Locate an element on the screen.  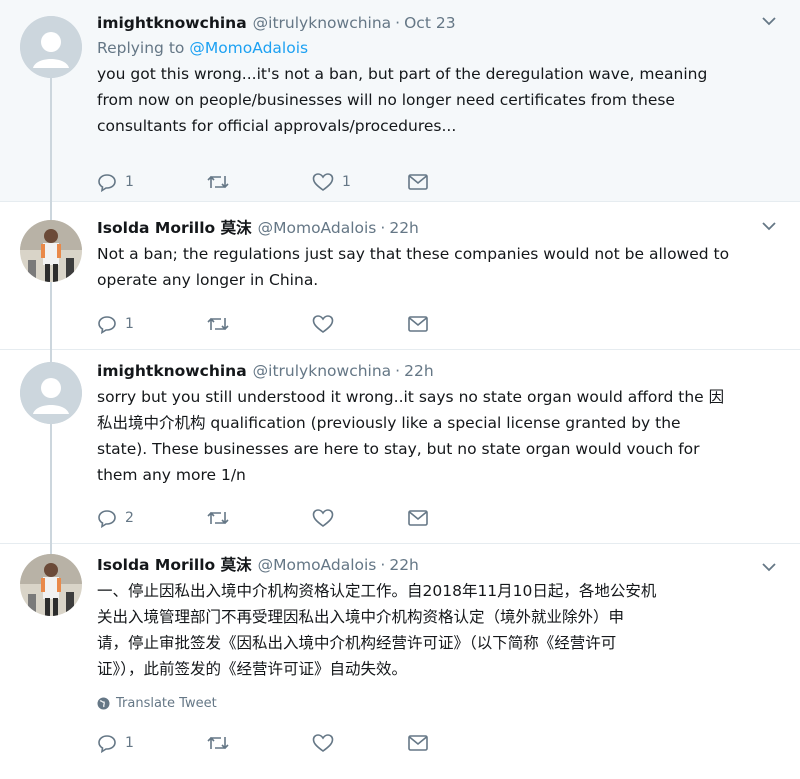
replying-to: Replying to @MomoAdalois is located at coordinates (437, 48).